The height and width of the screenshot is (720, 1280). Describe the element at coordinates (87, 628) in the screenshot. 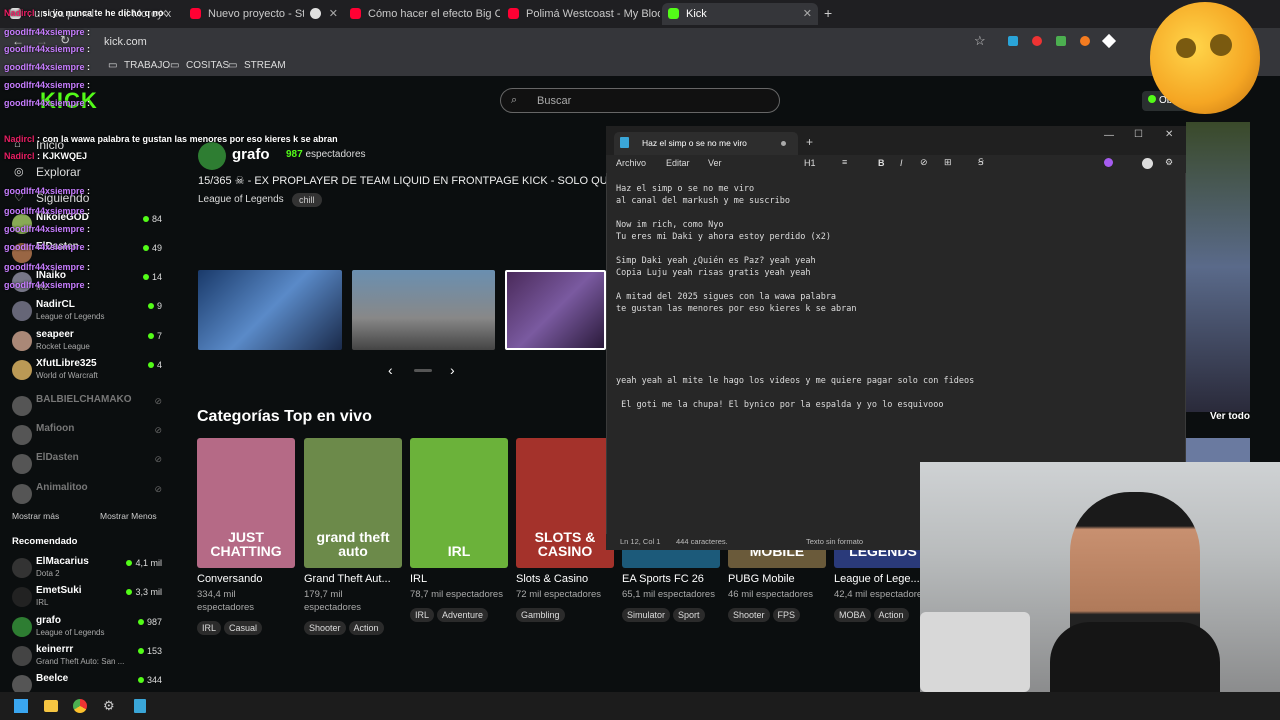

I see `sidebar-channel: grafo League of Legends 987` at that location.